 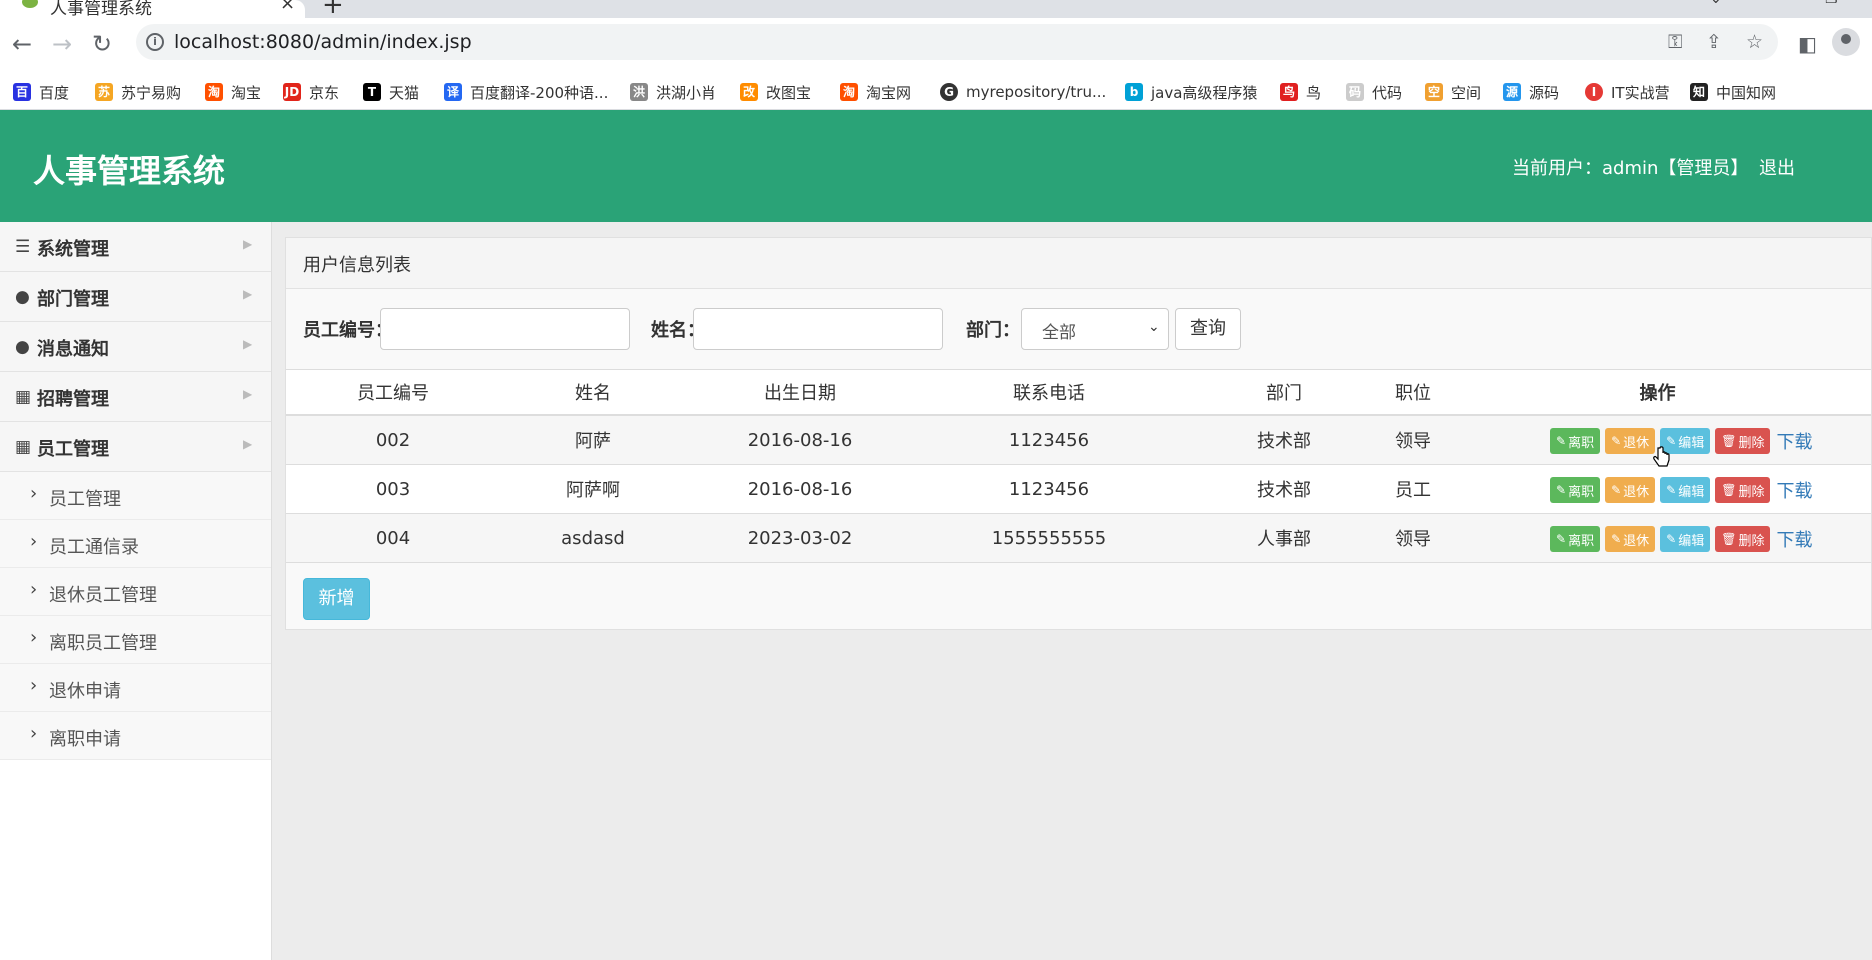 I want to click on trash-icon: 🗑, so click(x=1729, y=490).